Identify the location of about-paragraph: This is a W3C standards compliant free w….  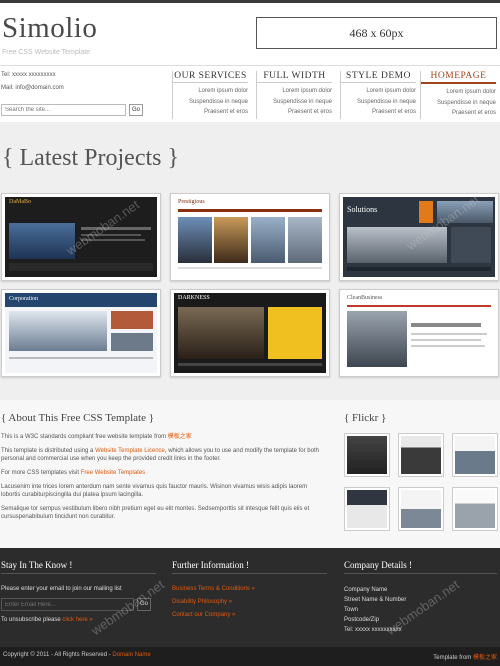
(96, 437).